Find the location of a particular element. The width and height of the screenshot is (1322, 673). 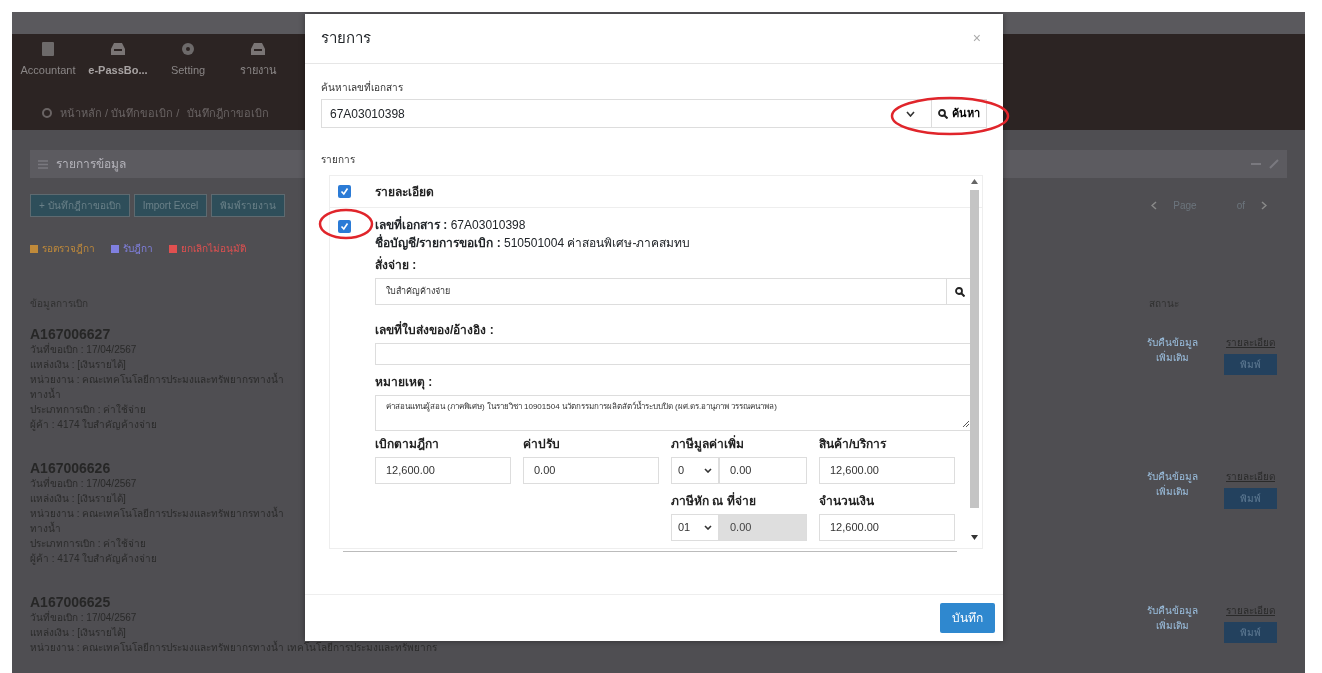

toolbar-button: + บันทึกฎีกาขอเบิก is located at coordinates (80, 205).